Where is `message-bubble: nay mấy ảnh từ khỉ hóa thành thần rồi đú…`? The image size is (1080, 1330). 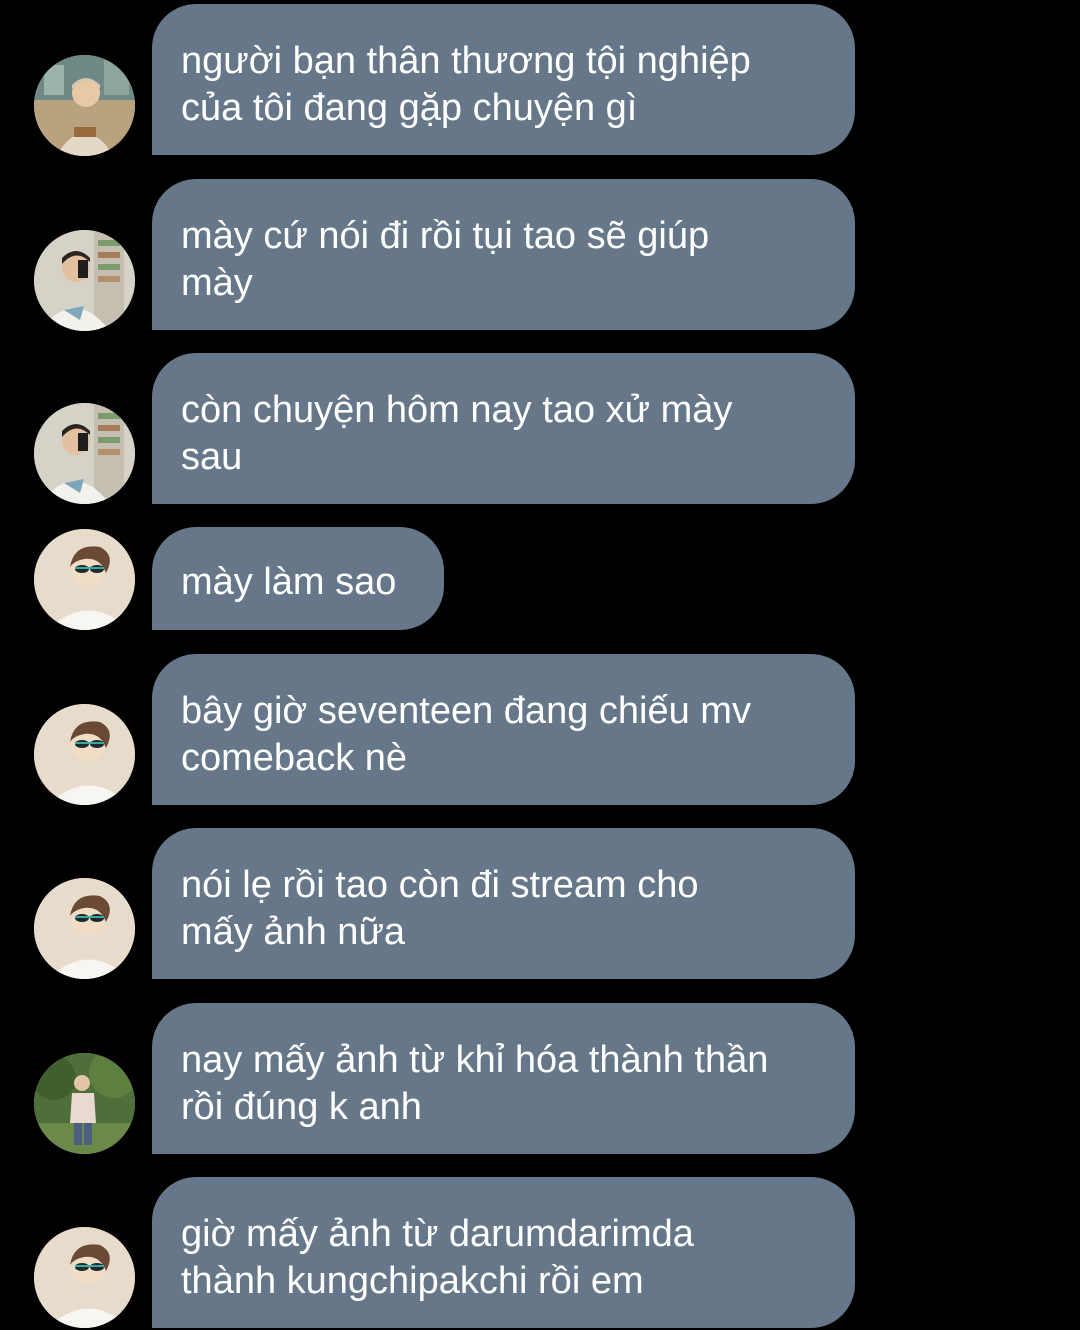 message-bubble: nay mấy ảnh từ khỉ hóa thành thần rồi đú… is located at coordinates (503, 1078).